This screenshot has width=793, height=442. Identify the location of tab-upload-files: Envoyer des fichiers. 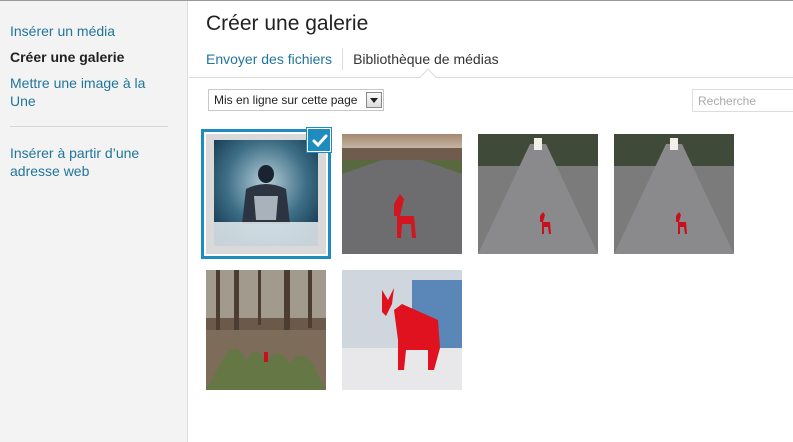
(274, 59).